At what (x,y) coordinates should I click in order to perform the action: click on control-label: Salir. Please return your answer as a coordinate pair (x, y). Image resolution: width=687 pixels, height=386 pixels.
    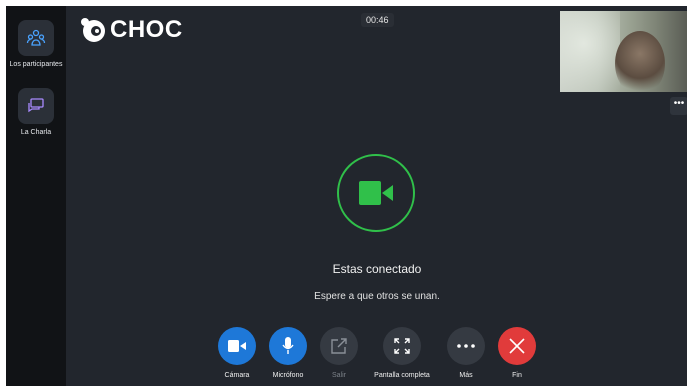
    Looking at the image, I should click on (338, 375).